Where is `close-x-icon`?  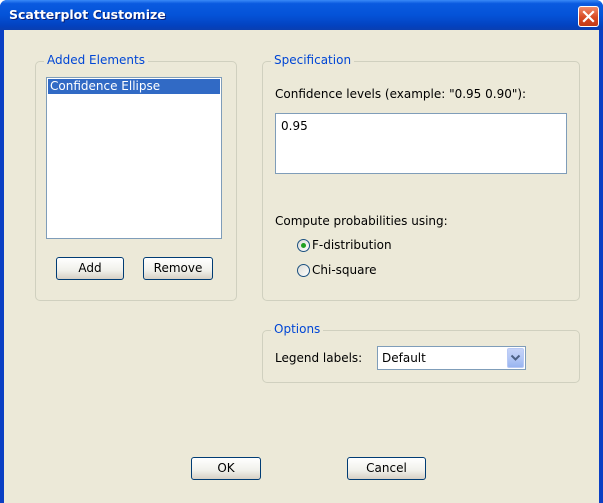 close-x-icon is located at coordinates (588, 16).